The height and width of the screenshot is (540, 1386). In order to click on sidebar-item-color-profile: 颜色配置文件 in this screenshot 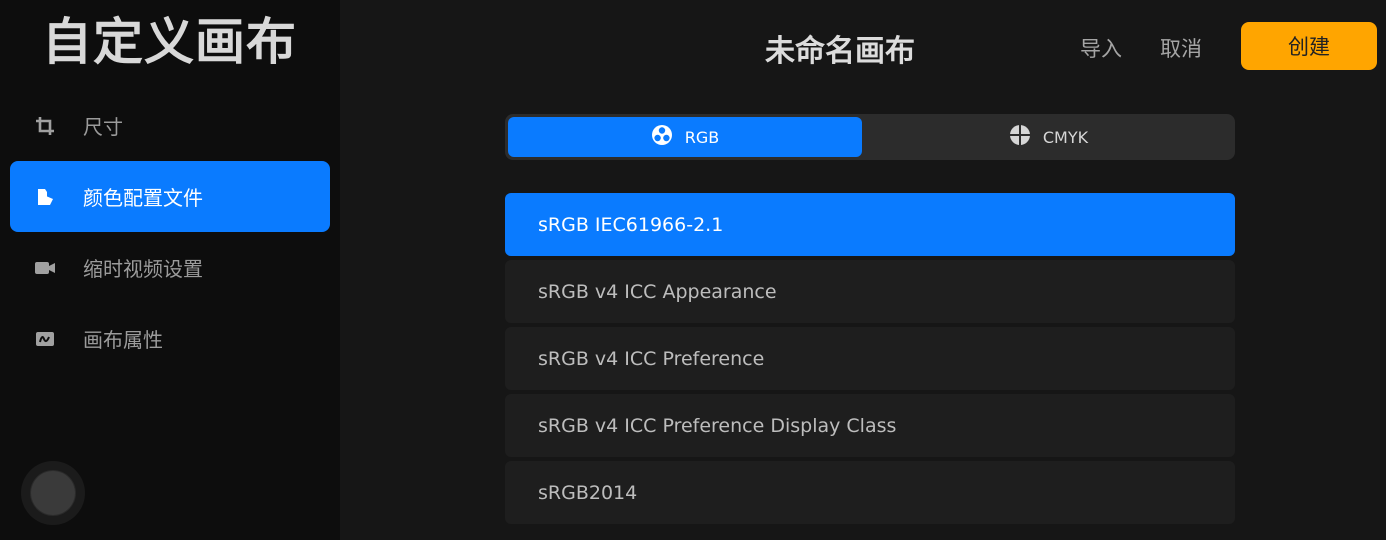, I will do `click(170, 196)`.